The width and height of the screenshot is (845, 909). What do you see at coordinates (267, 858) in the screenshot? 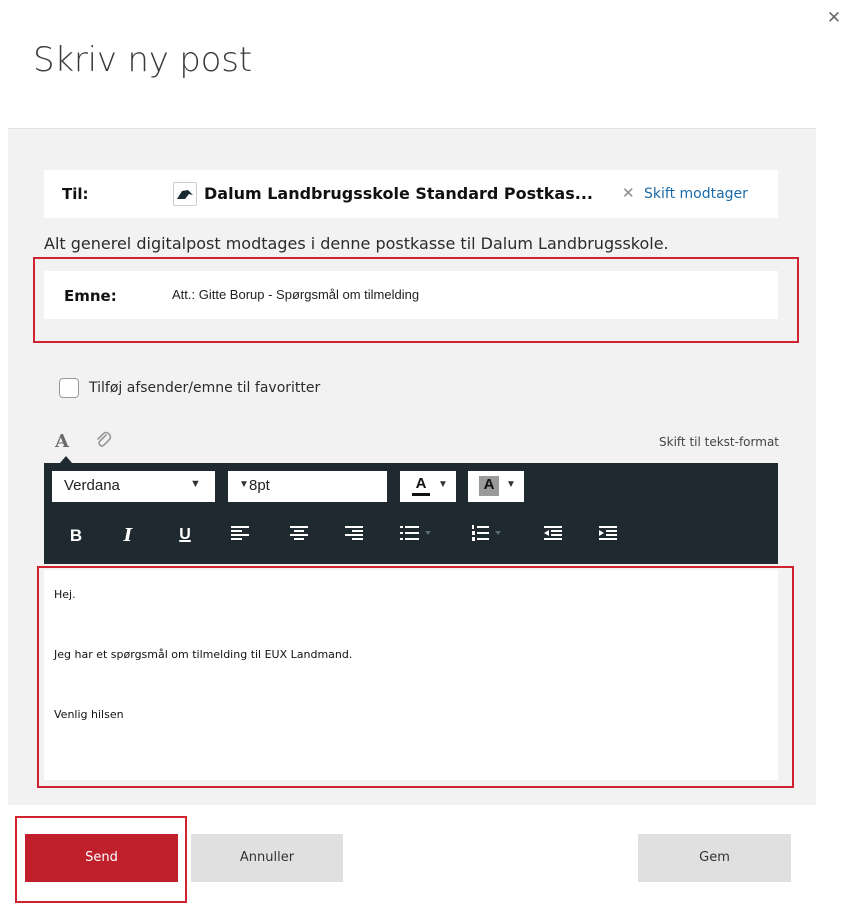
I see `cancel-button: Annuller` at bounding box center [267, 858].